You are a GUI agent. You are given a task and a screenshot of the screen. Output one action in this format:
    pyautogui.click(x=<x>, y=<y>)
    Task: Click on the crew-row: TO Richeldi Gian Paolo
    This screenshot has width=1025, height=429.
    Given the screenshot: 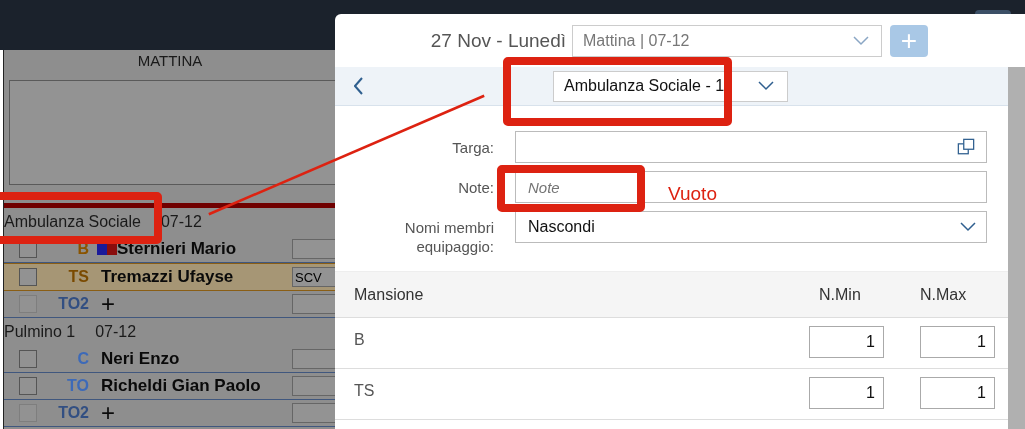 What is the action you would take?
    pyautogui.click(x=170, y=386)
    